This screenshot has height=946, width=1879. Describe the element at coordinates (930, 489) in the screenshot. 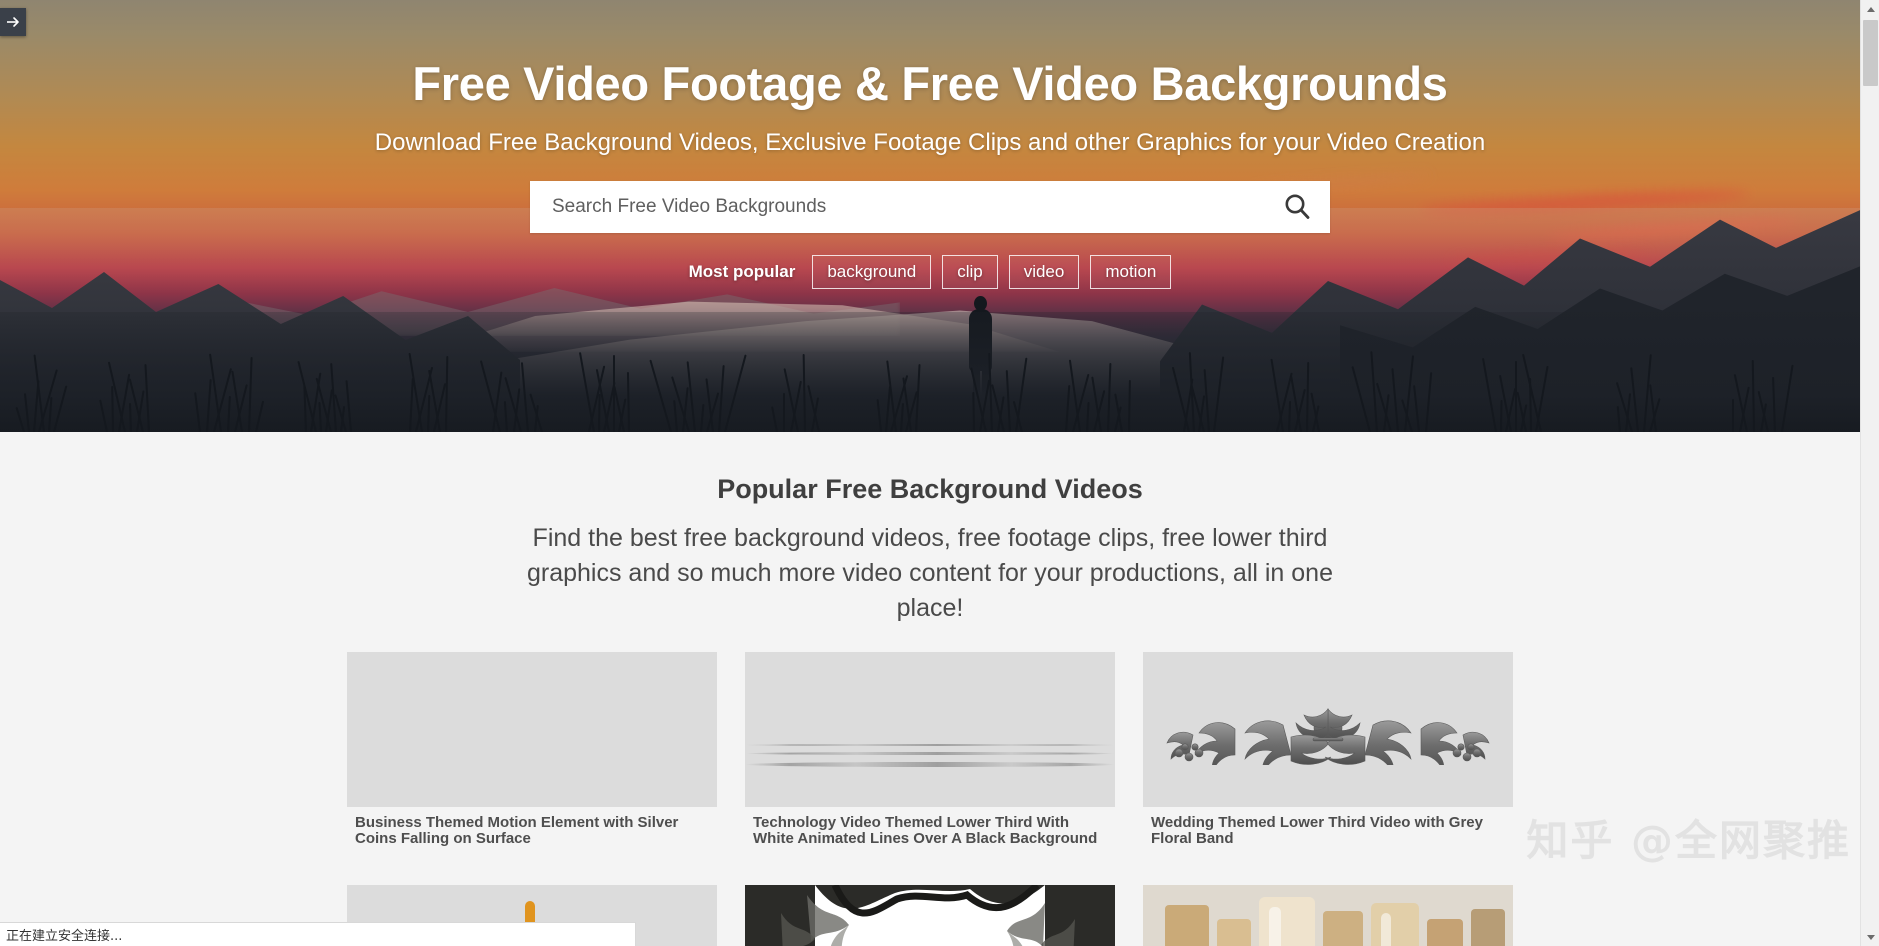

I see `section-title: Popular Free Background Videos` at that location.